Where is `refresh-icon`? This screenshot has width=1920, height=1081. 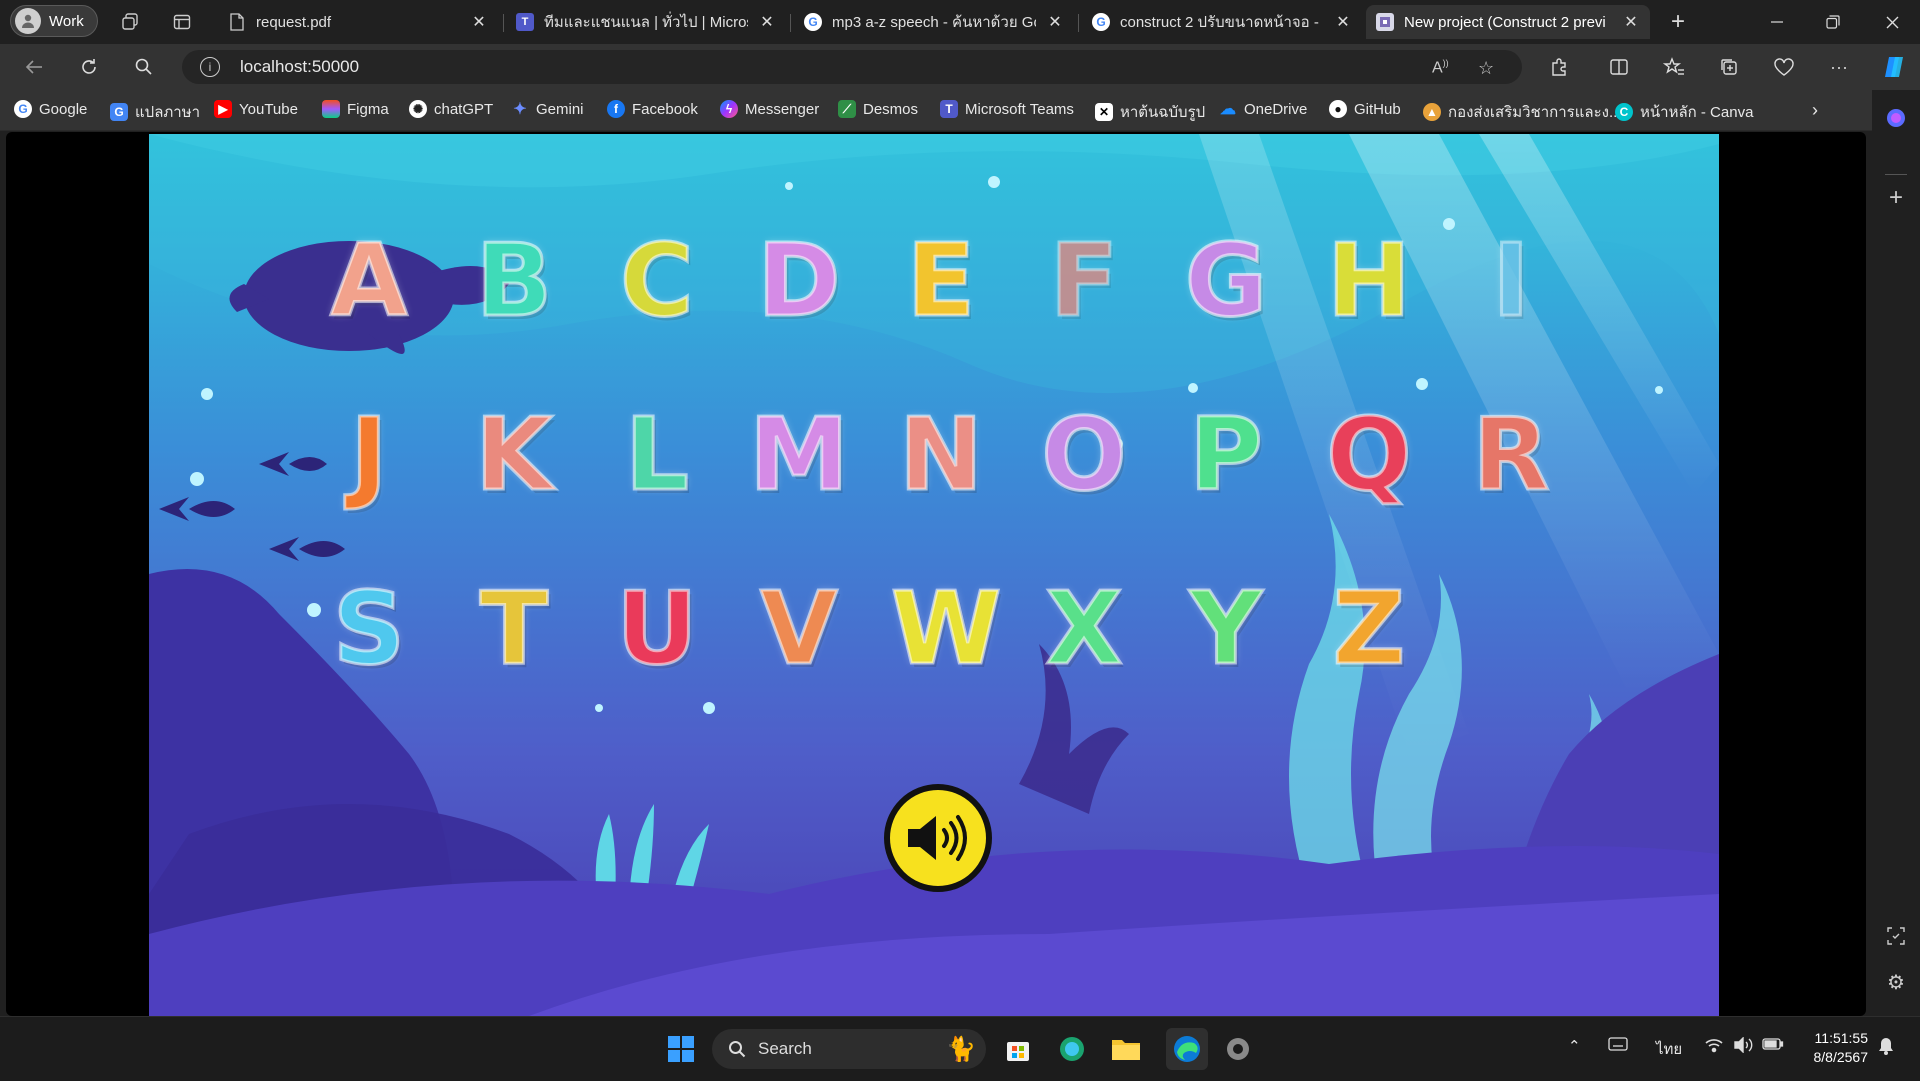 refresh-icon is located at coordinates (89, 67).